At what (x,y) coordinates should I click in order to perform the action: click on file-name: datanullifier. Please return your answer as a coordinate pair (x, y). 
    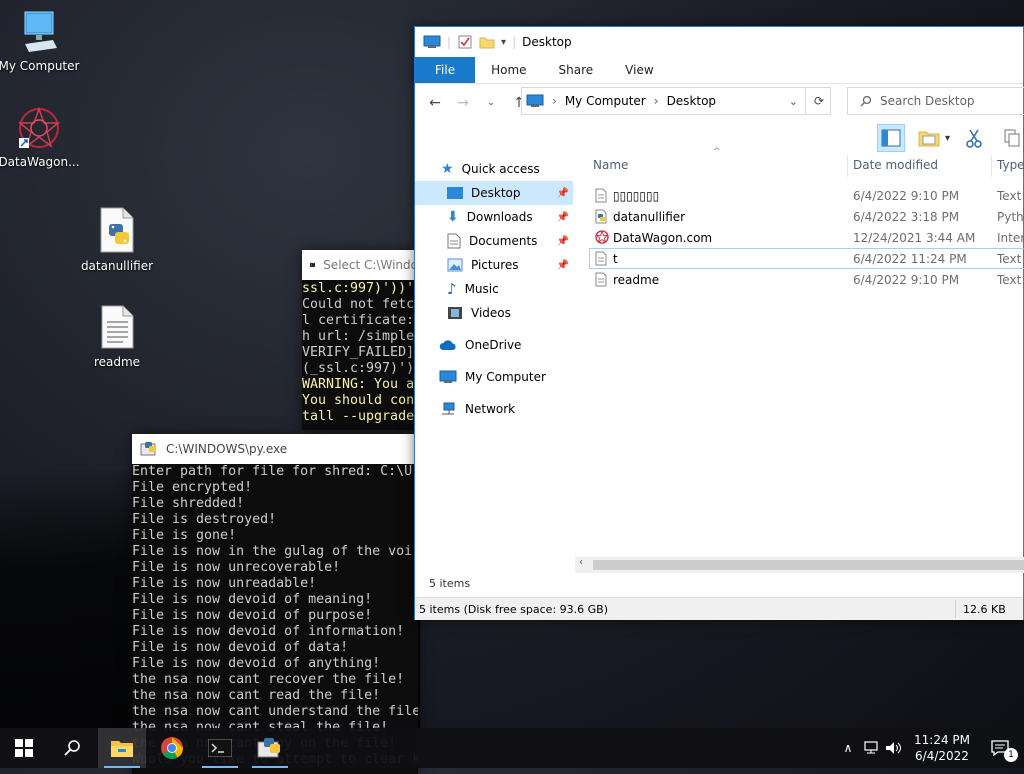
    Looking at the image, I should click on (649, 216).